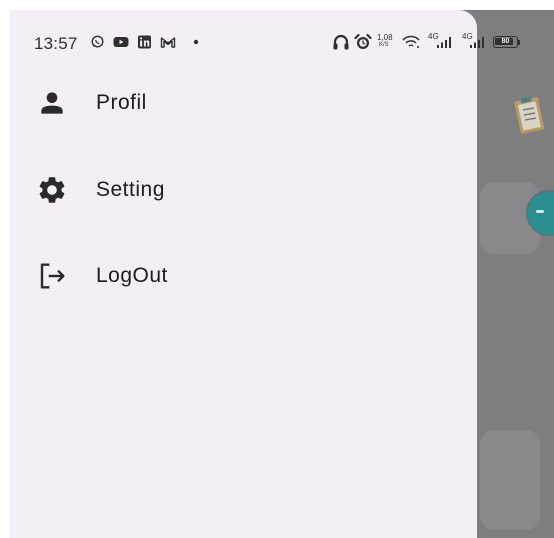  Describe the element at coordinates (121, 42) in the screenshot. I see `youtube-icon` at that location.